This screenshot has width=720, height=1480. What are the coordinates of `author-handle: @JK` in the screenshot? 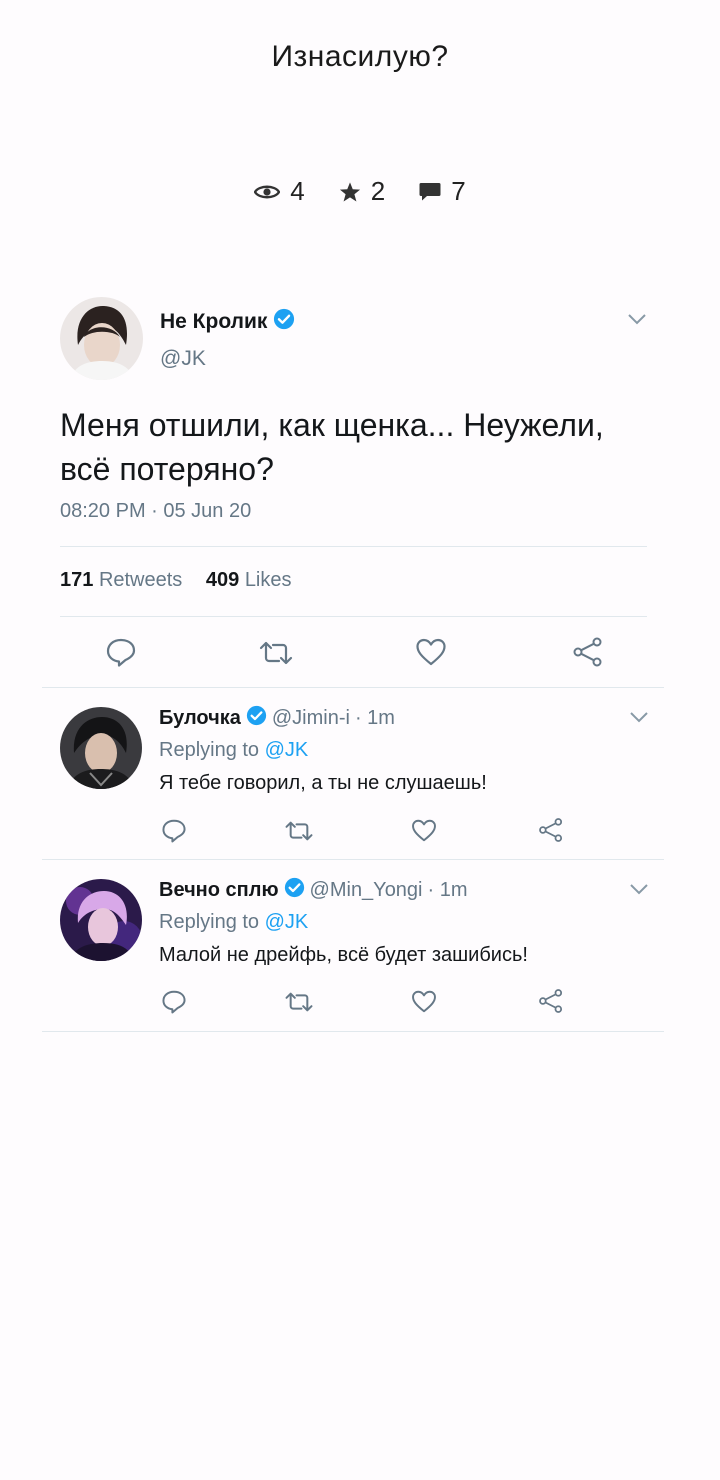 It's located at (183, 359).